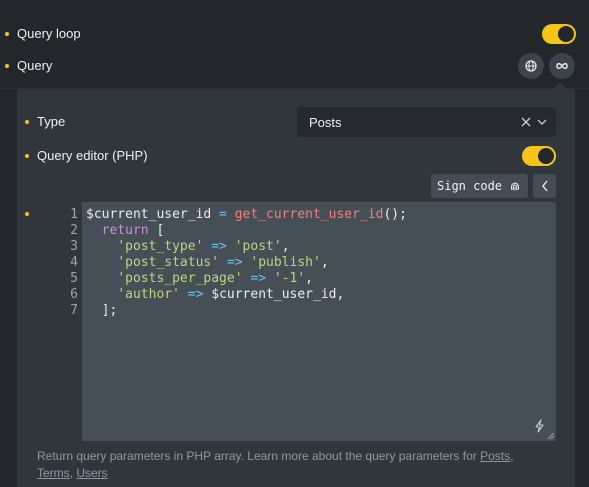 This screenshot has height=487, width=589. What do you see at coordinates (168, 262) in the screenshot?
I see `code-string: 'post_status'` at bounding box center [168, 262].